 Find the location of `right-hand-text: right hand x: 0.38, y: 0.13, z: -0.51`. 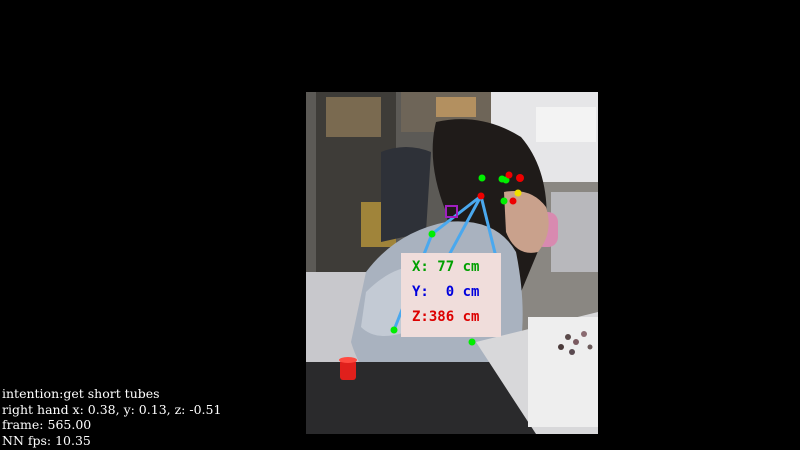

right-hand-text: right hand x: 0.38, y: 0.13, z: -0.51 is located at coordinates (112, 409).